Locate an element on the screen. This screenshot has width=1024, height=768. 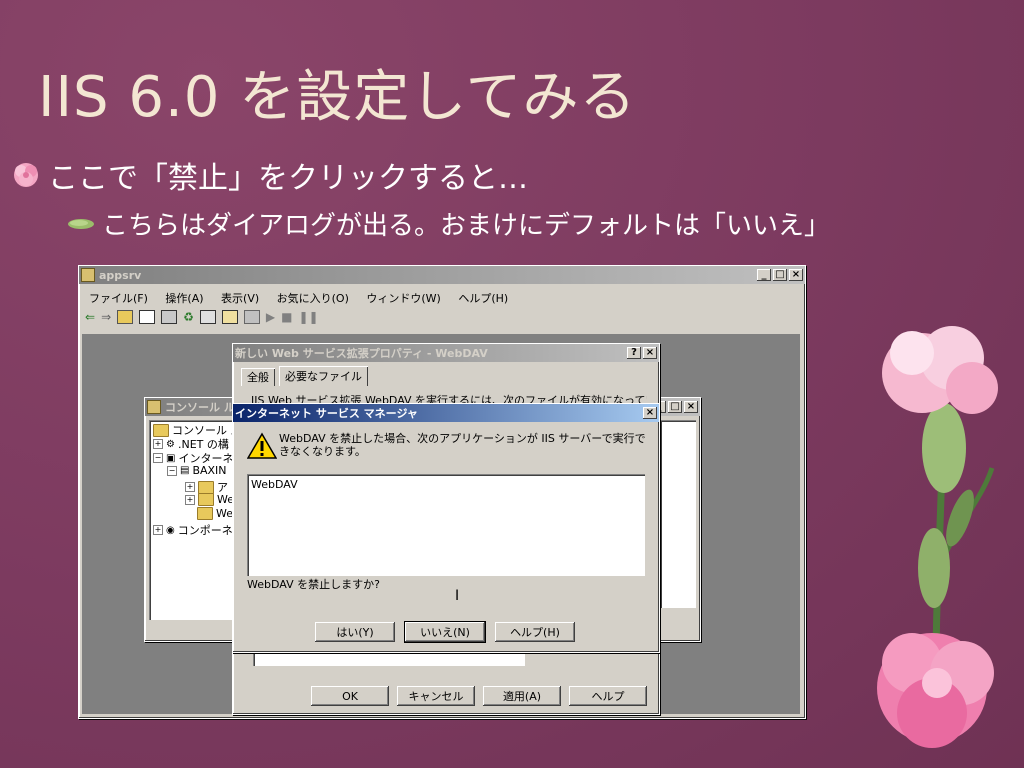
console-title: コンソール ル is located at coordinates (200, 407).